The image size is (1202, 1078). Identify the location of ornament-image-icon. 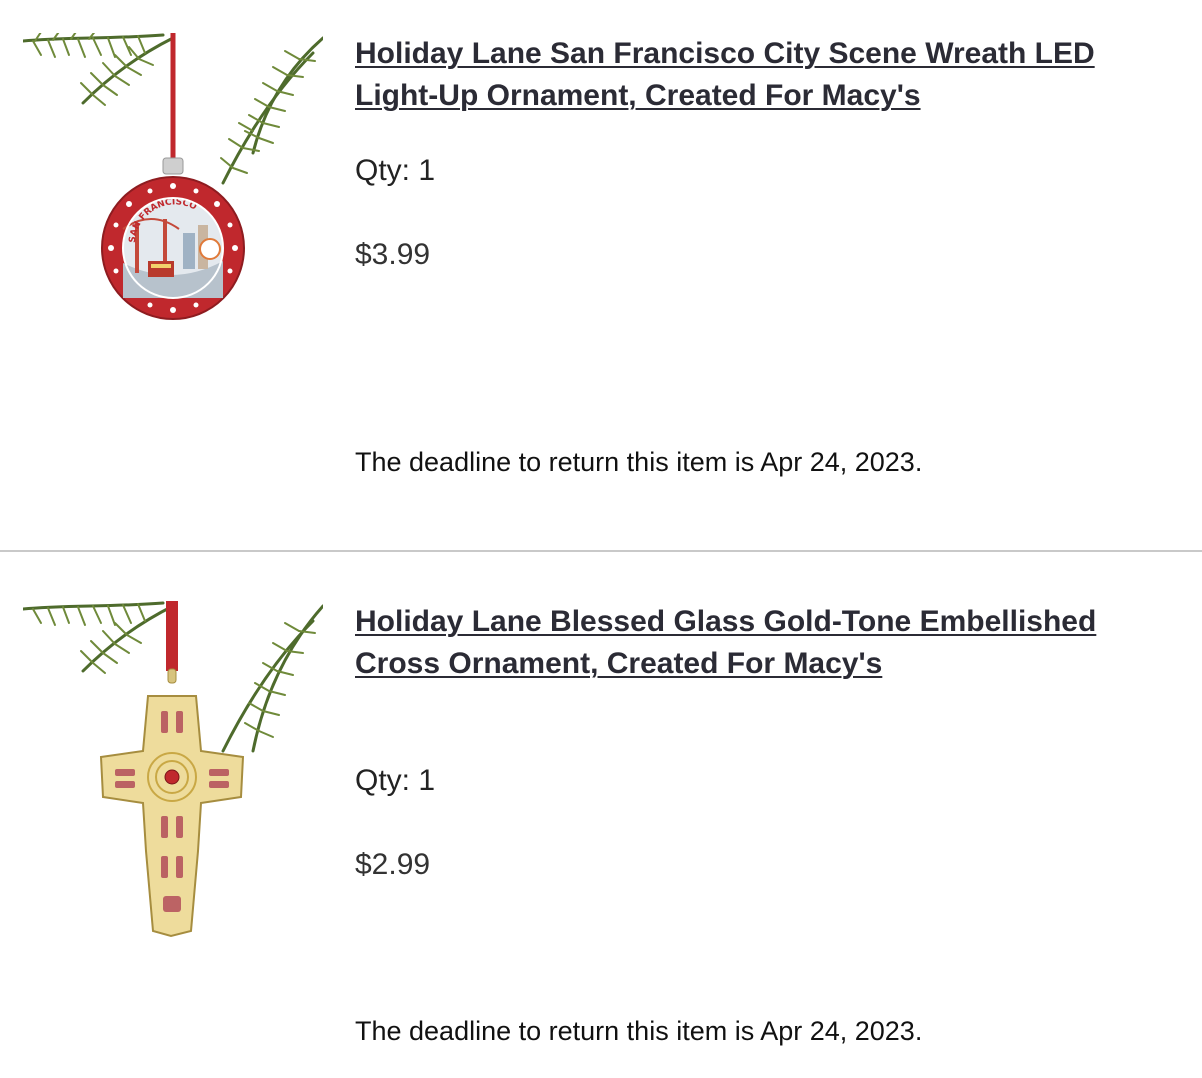
(173, 769).